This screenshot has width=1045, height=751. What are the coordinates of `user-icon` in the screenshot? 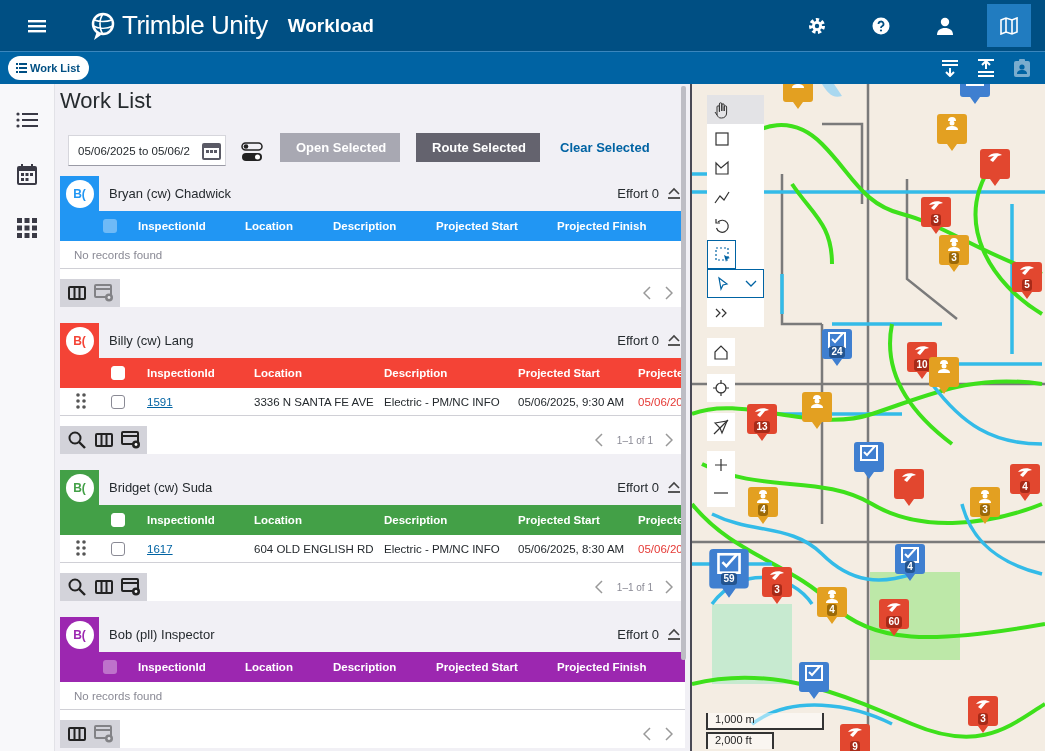 It's located at (945, 25).